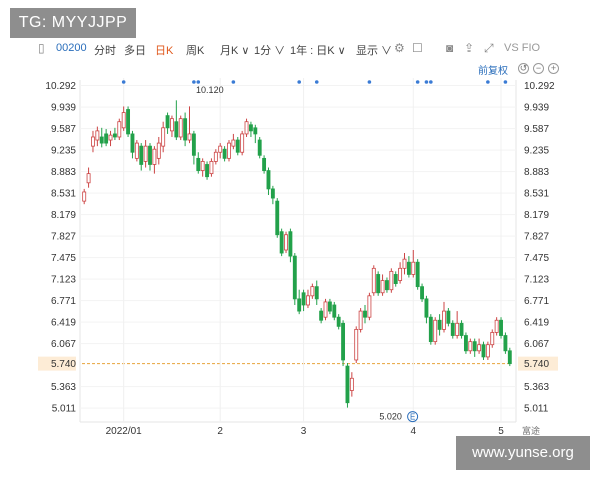 This screenshot has width=600, height=480. Describe the element at coordinates (63, 237) in the screenshot. I see `y-tick-label-left: 7.827` at that location.